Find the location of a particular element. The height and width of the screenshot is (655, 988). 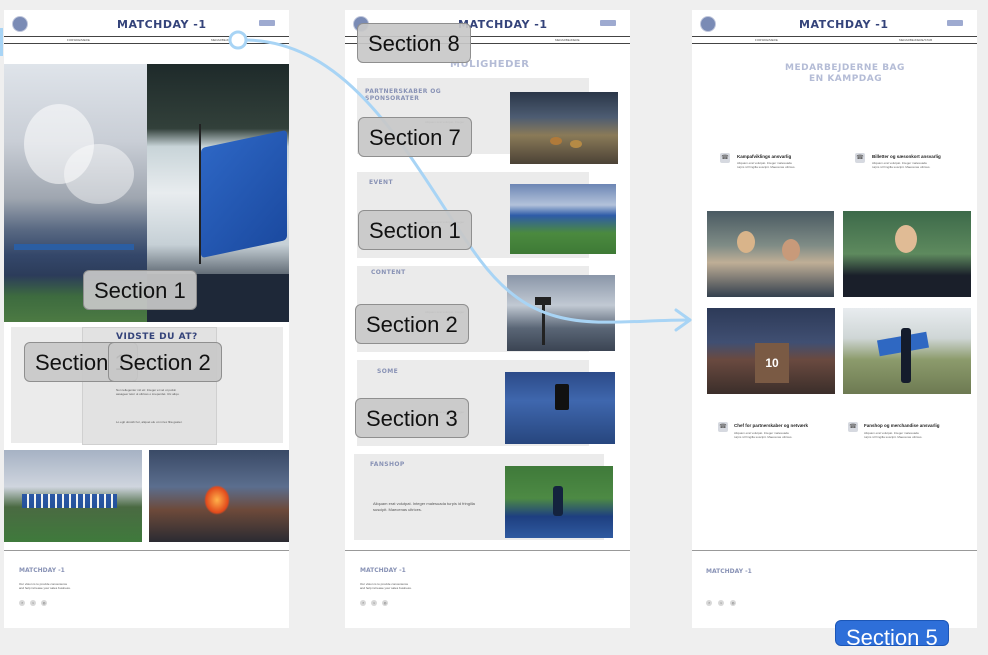

role-title-partners: Chef for partnerskaber og netværk is located at coordinates (771, 425).